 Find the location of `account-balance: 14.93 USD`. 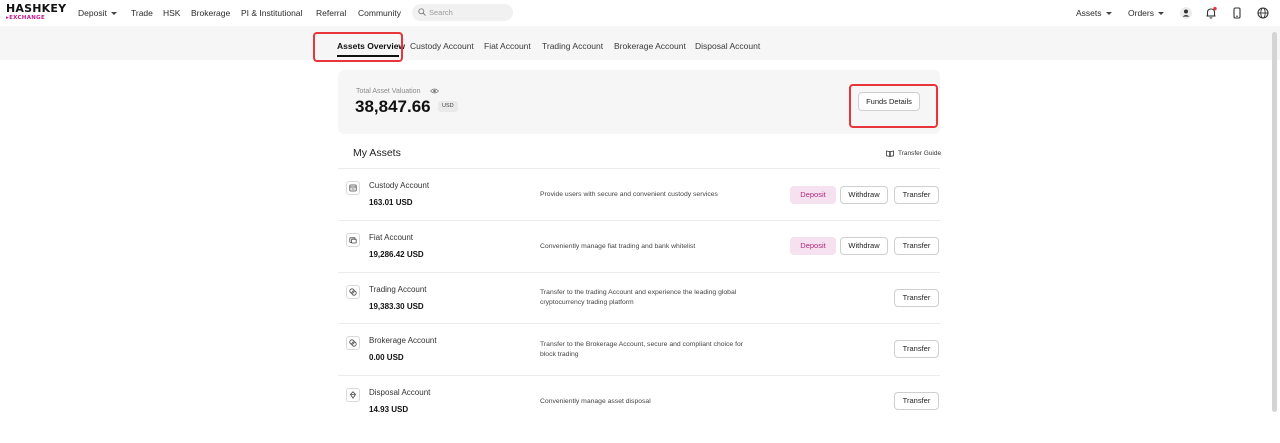

account-balance: 14.93 USD is located at coordinates (389, 409).